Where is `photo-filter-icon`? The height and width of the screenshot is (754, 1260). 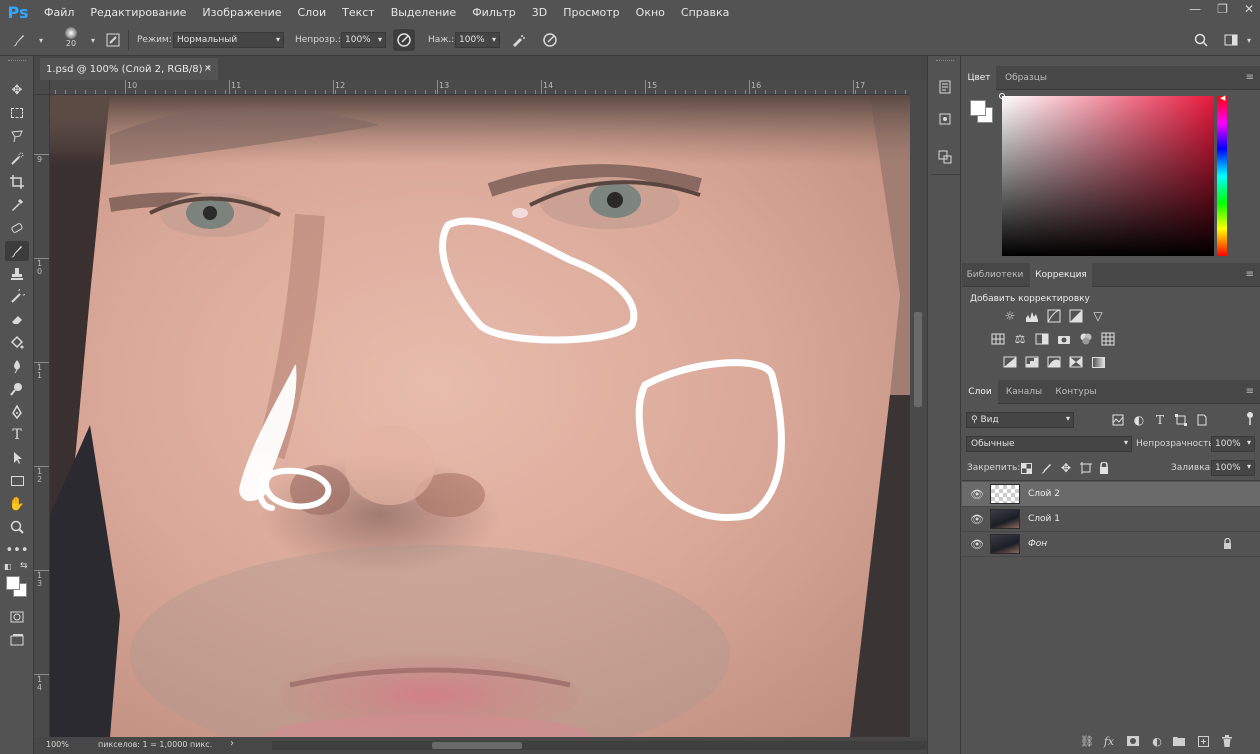
photo-filter-icon is located at coordinates (1064, 339).